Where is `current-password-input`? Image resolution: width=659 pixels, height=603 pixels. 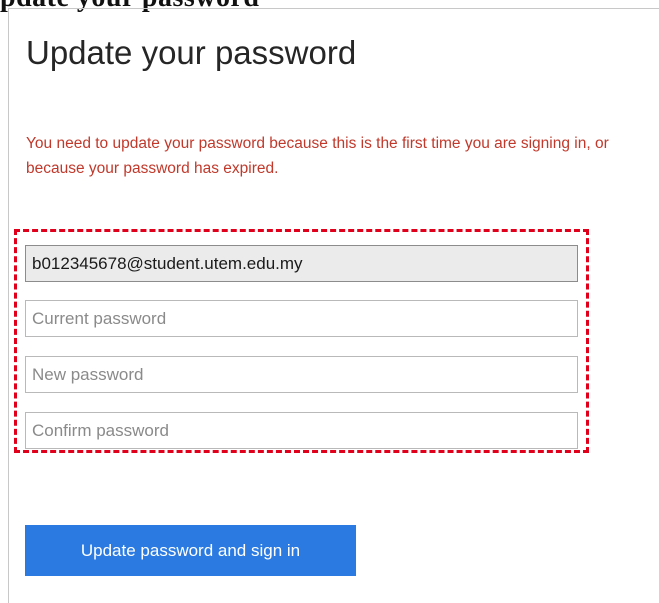
current-password-input is located at coordinates (301, 318).